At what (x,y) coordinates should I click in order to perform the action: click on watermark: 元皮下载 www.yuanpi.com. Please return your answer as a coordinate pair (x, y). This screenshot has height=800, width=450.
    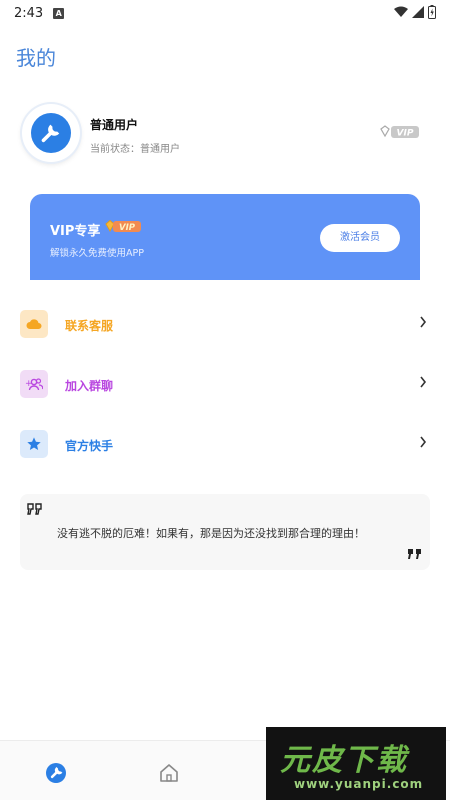
    Looking at the image, I should click on (356, 763).